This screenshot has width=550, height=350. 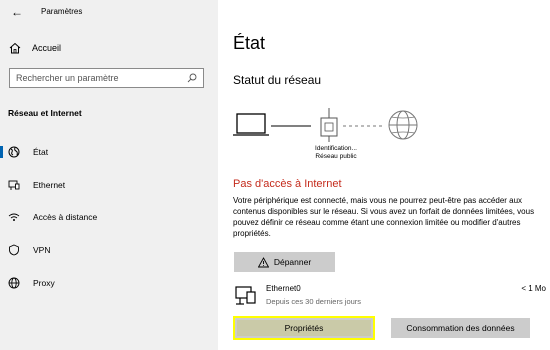 What do you see at coordinates (533, 288) in the screenshot?
I see `connection-usage: < 1 Mo` at bounding box center [533, 288].